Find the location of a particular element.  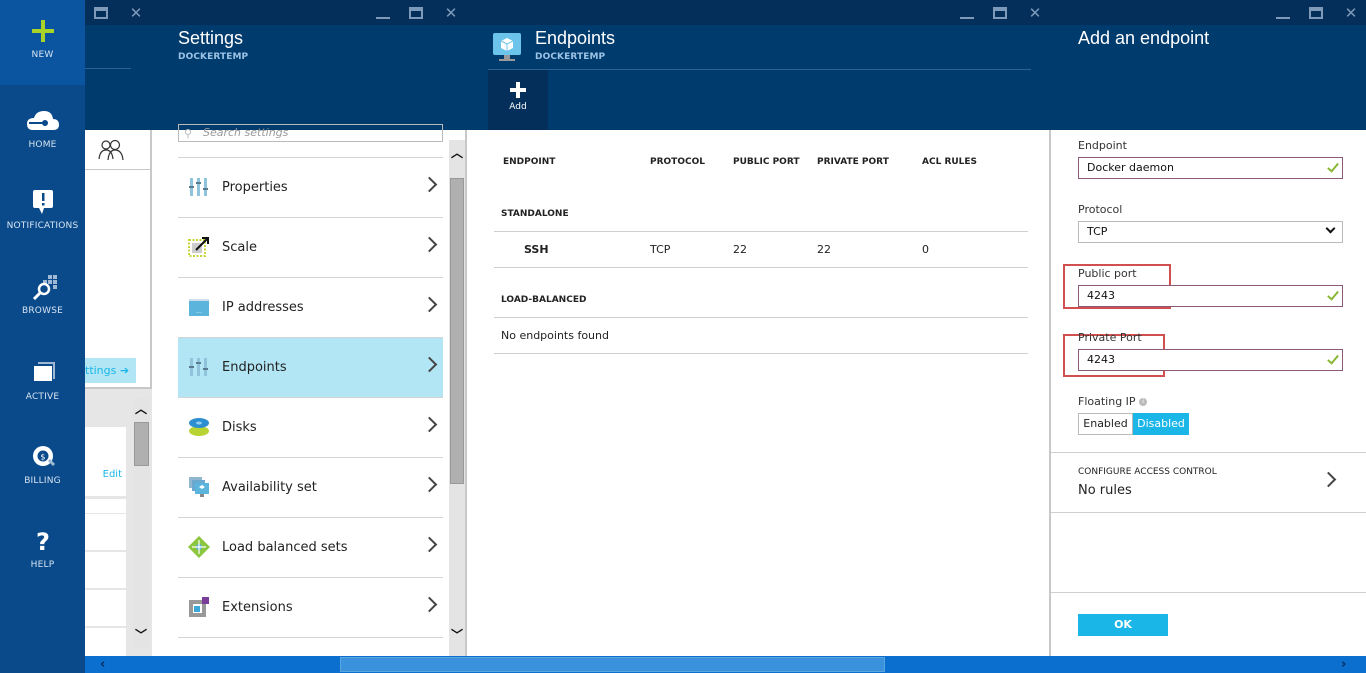

nav-new-label: NEW is located at coordinates (42, 55).